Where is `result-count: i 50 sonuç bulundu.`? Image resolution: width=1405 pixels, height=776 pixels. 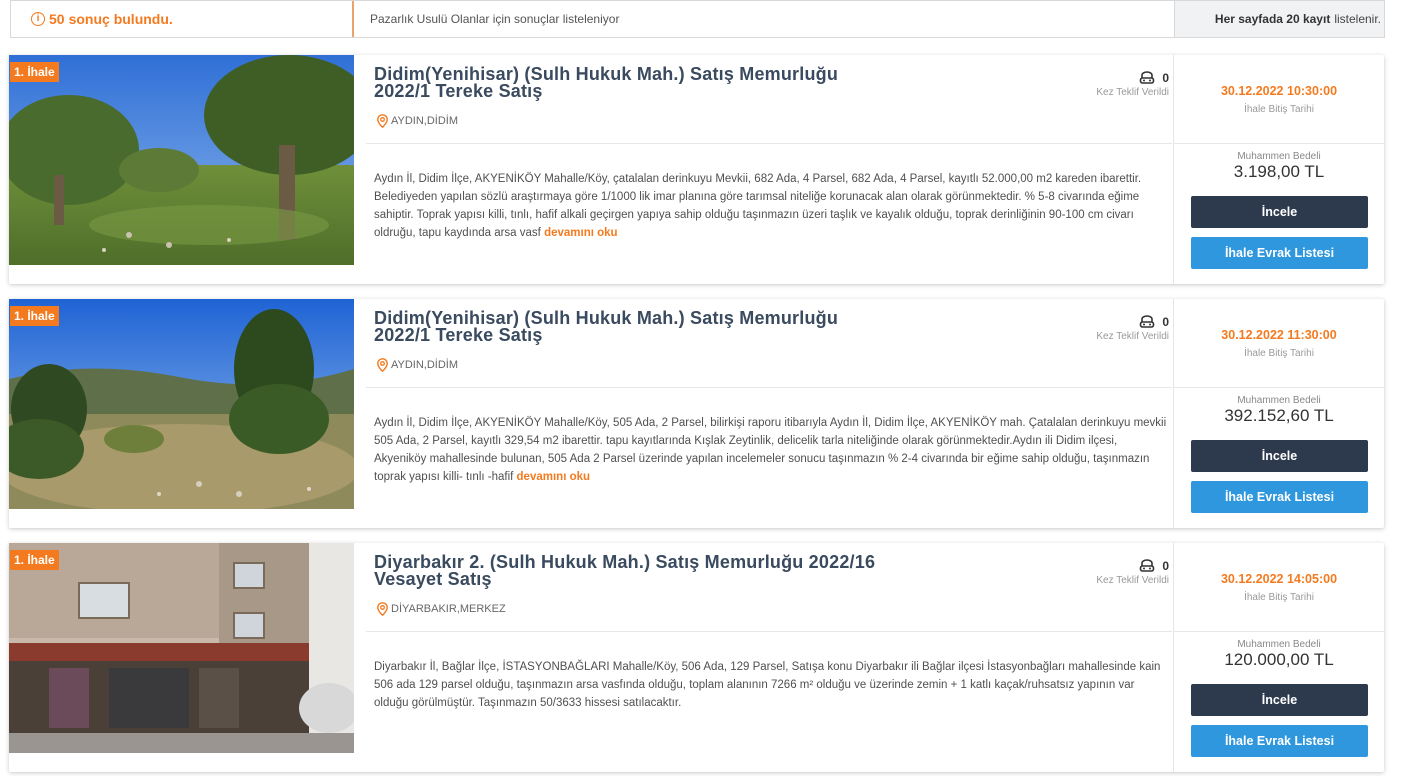
result-count: i 50 sonuç bulundu. is located at coordinates (182, 19).